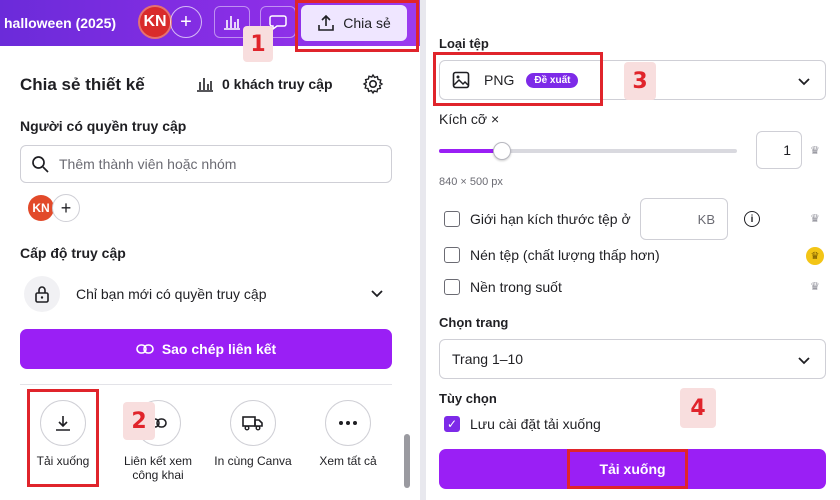 The image size is (840, 500). I want to click on compress-label: Nén tệp (chất lượng thấp hơn), so click(565, 255).